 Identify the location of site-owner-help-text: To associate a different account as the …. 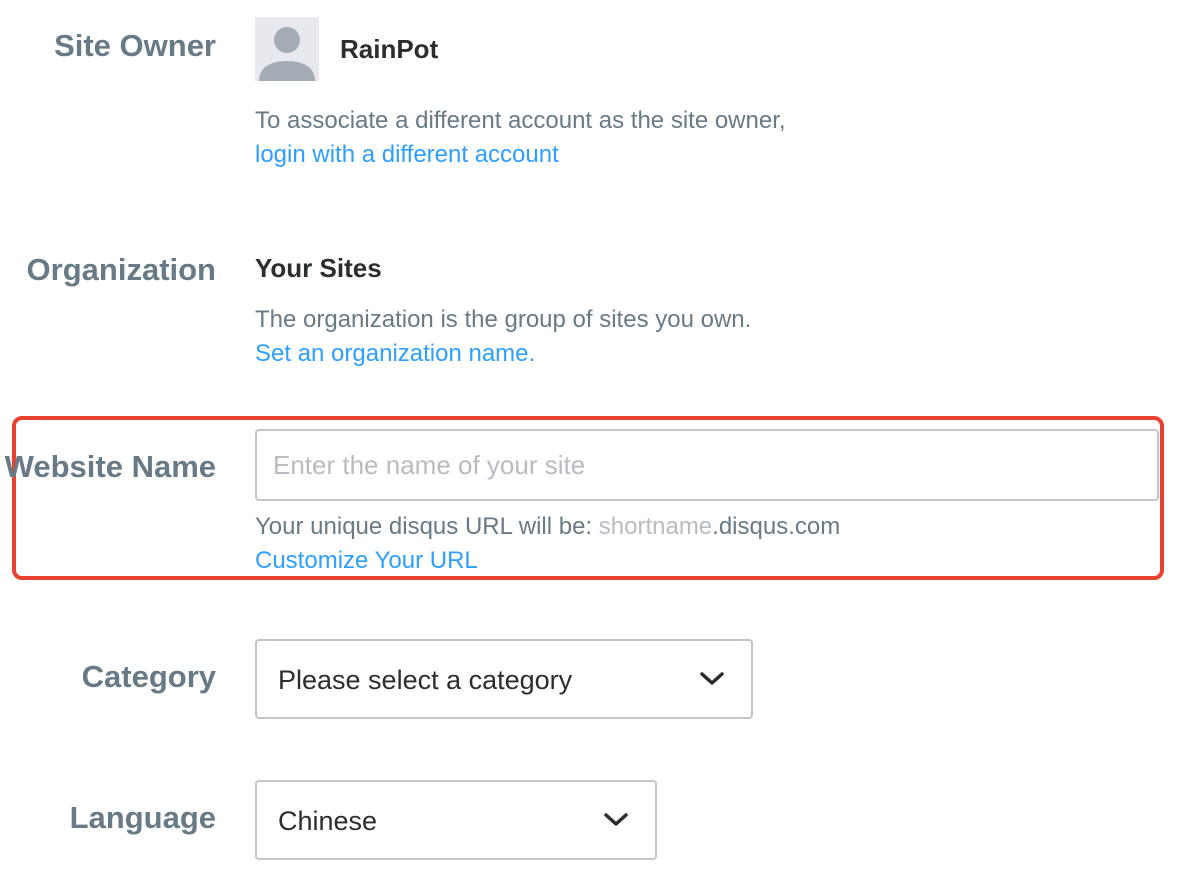
(520, 120).